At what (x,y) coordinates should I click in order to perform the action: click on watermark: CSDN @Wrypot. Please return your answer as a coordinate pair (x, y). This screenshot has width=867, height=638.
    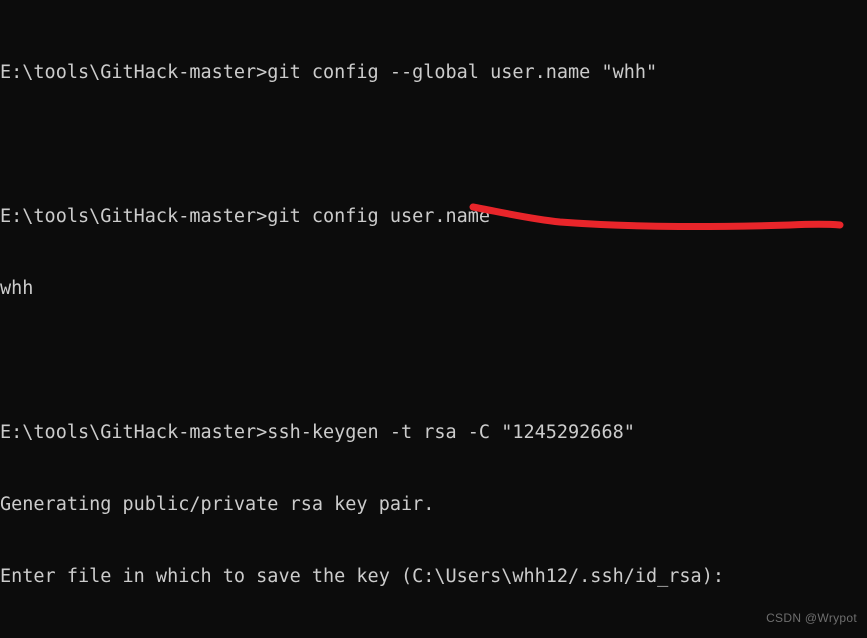
    Looking at the image, I should click on (811, 618).